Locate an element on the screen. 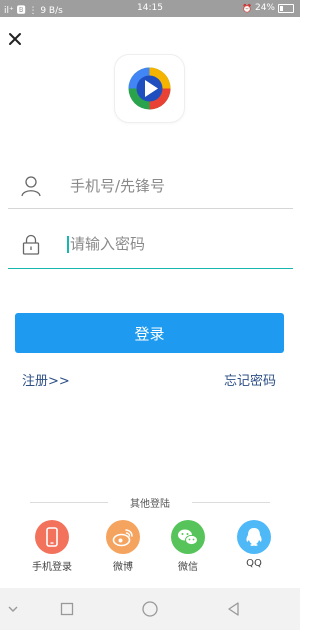 This screenshot has height=630, width=320. wechat-login-option: 微信 is located at coordinates (188, 546).